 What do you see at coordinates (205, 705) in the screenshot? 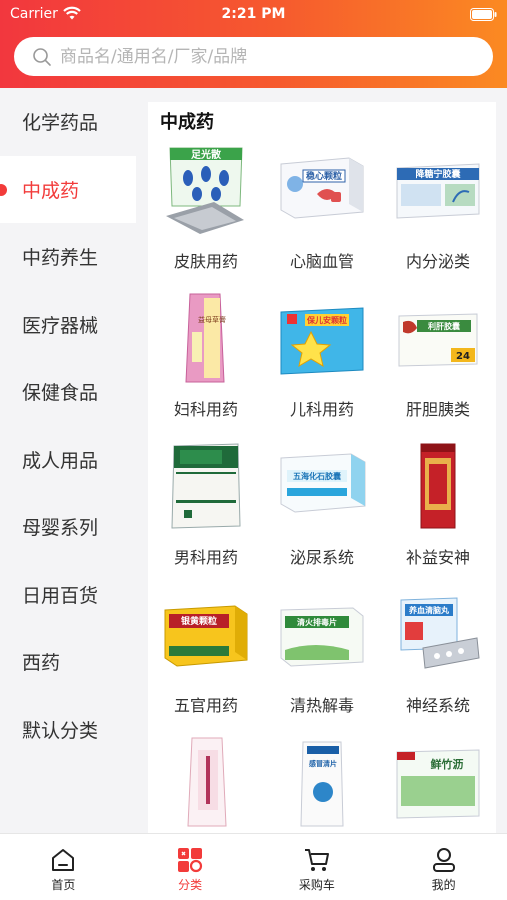
I see `grid-item-label: 五官用药` at bounding box center [205, 705].